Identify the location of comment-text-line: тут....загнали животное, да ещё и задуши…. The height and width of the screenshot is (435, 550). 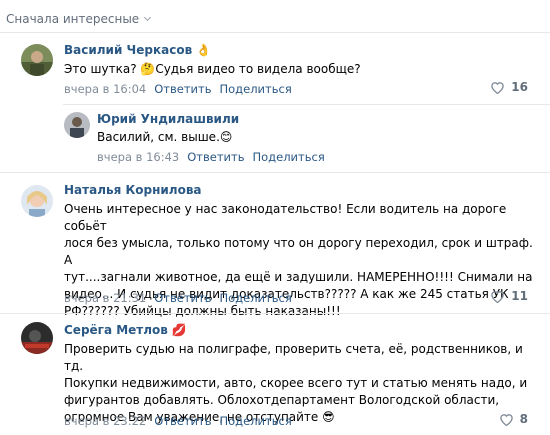
(298, 277).